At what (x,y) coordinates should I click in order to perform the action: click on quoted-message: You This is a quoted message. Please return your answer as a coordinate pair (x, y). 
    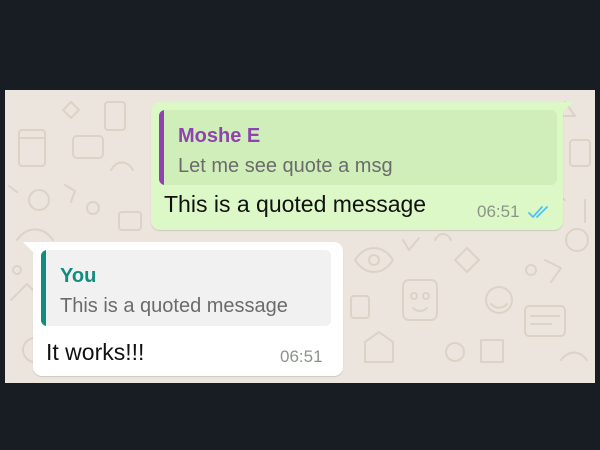
    Looking at the image, I should click on (186, 288).